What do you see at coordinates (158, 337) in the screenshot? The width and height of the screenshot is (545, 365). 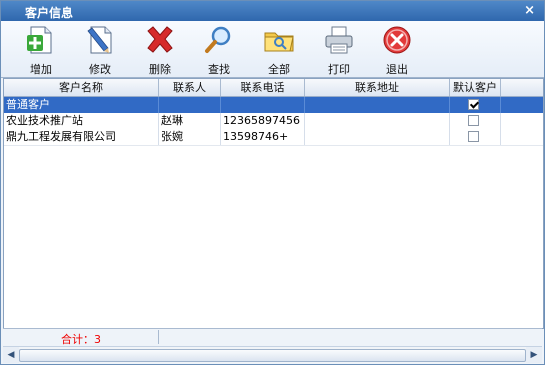 I see `footer-divider` at bounding box center [158, 337].